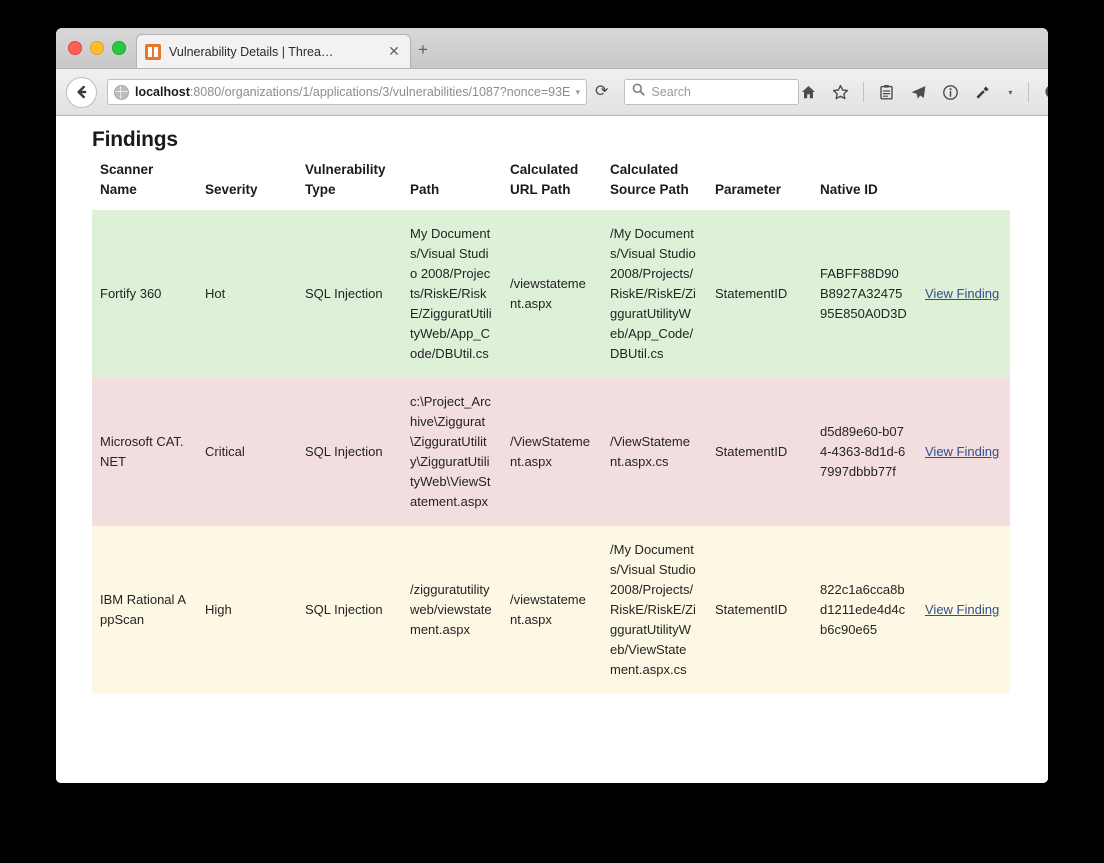  I want to click on finding-scanner-name: Microsoft CAT.NET, so click(144, 452).